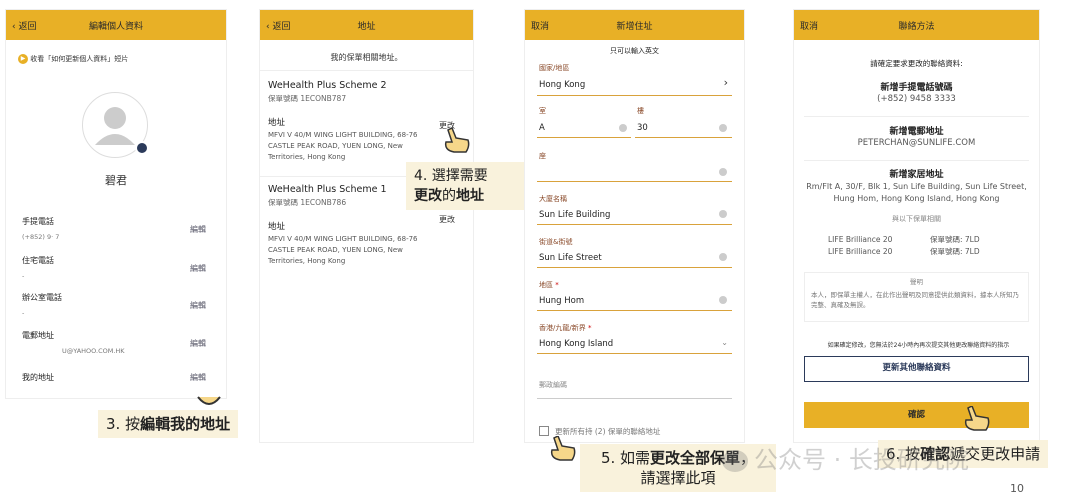 This screenshot has width=1080, height=499. I want to click on page-title: 聯絡方法, so click(916, 26).